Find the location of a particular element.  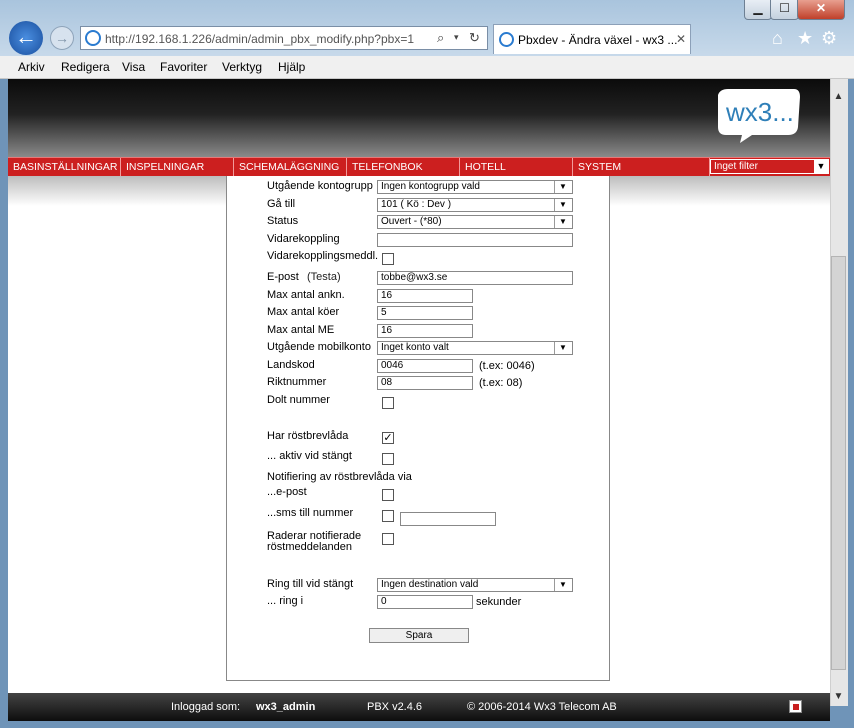

filter-value: Inget filter is located at coordinates (736, 166).